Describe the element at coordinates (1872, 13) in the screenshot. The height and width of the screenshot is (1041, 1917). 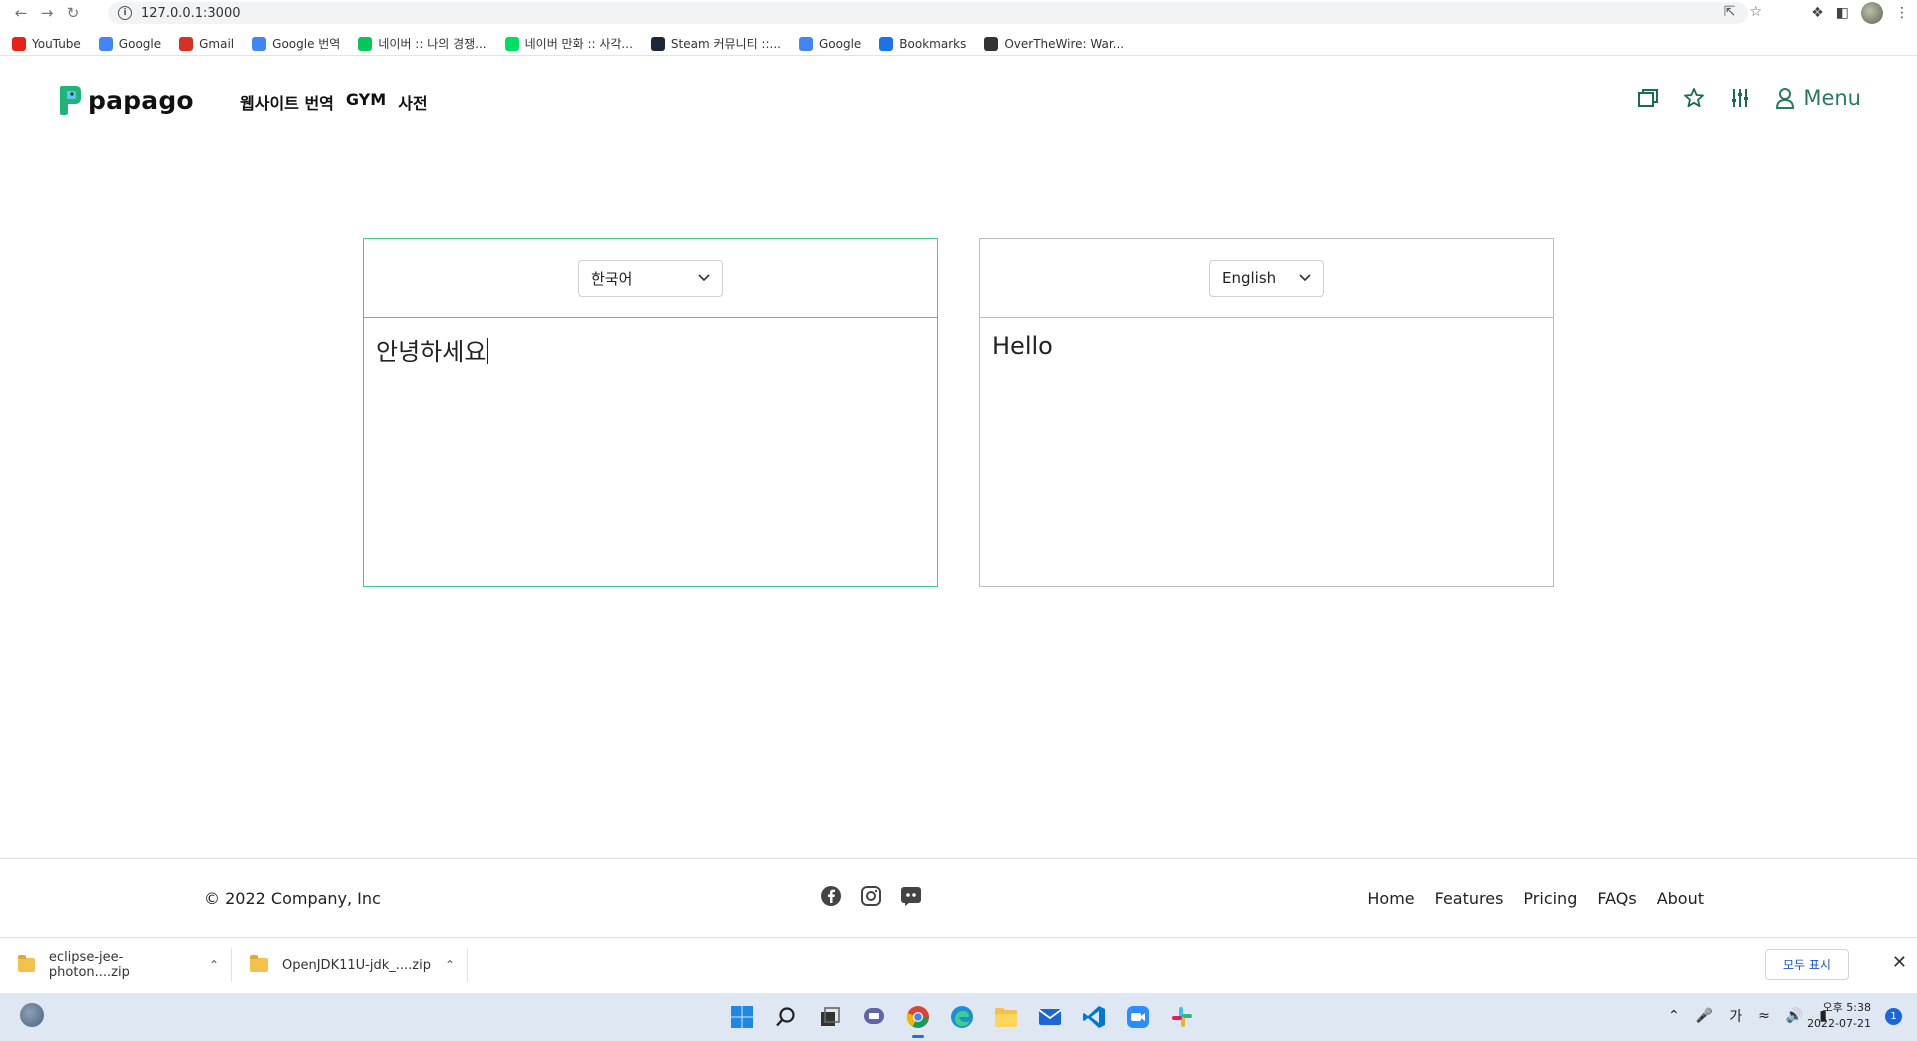
I see `profile-avatar` at that location.